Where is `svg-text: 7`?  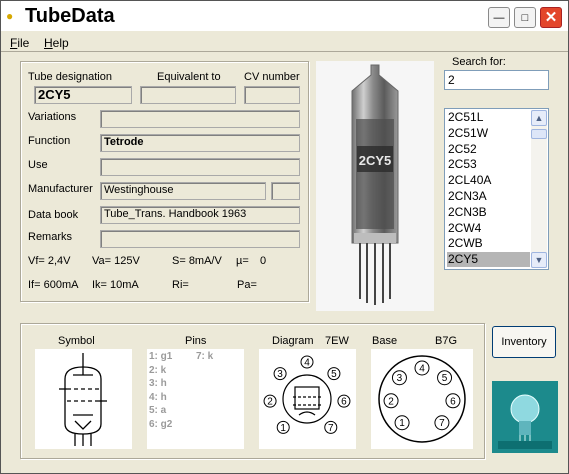 svg-text: 7 is located at coordinates (331, 428).